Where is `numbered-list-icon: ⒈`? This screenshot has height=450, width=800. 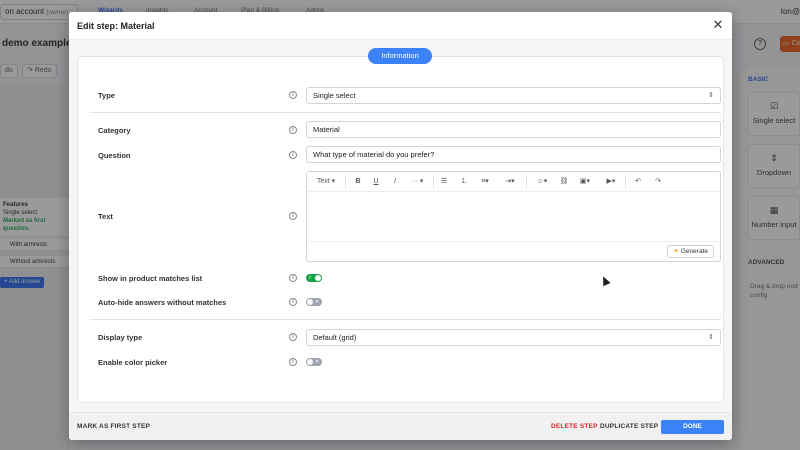
numbered-list-icon: ⒈ is located at coordinates (464, 182).